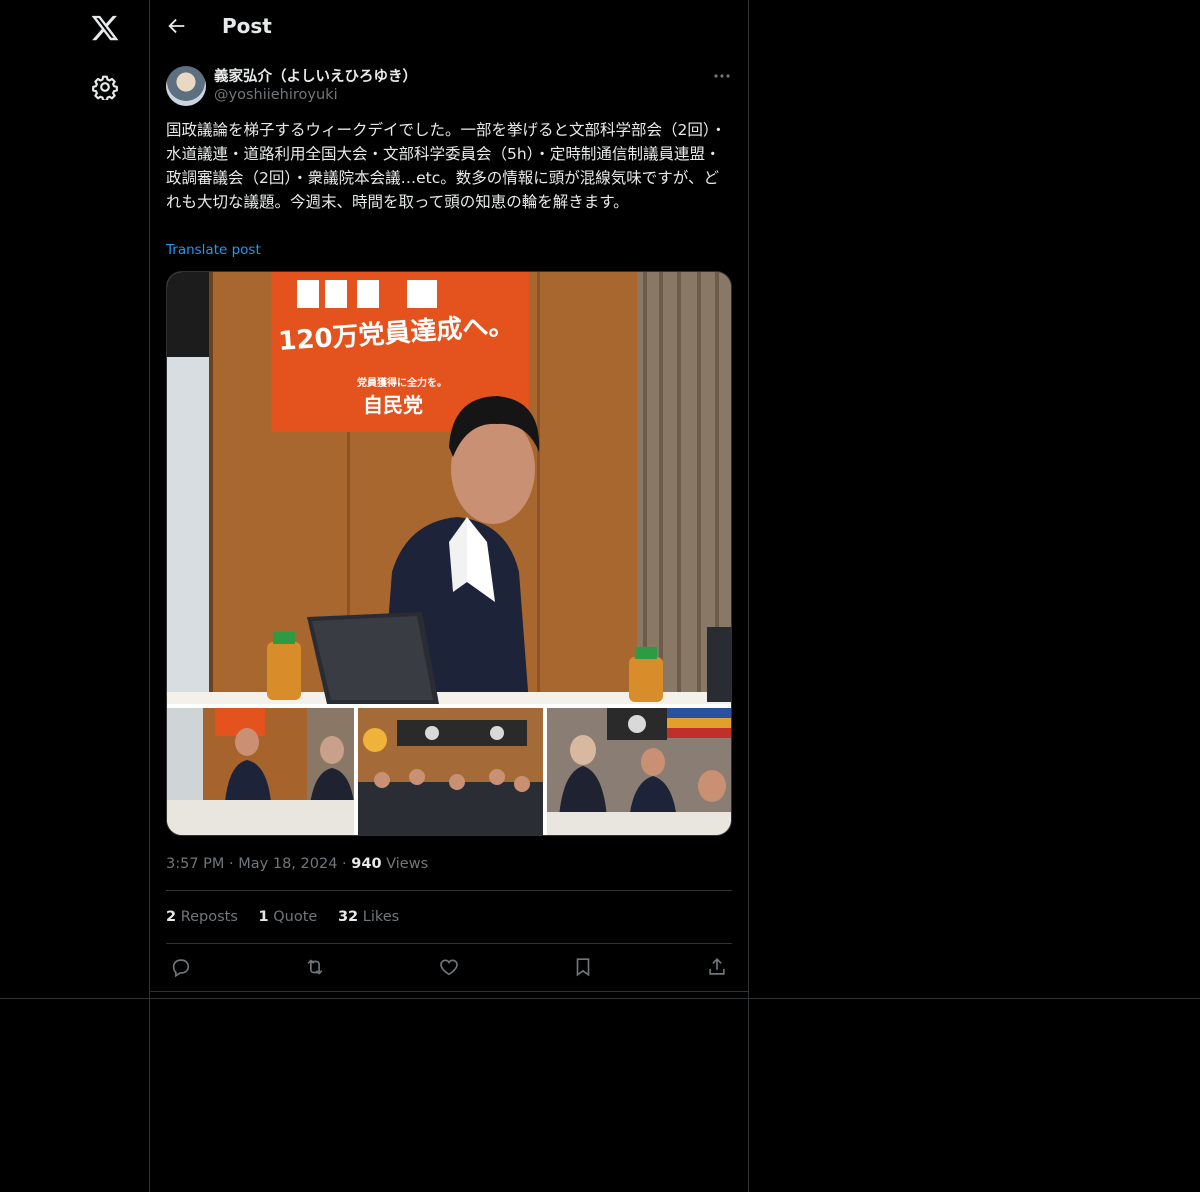 The height and width of the screenshot is (1192, 1200). I want to click on post-time: 3:57 PM, so click(195, 864).